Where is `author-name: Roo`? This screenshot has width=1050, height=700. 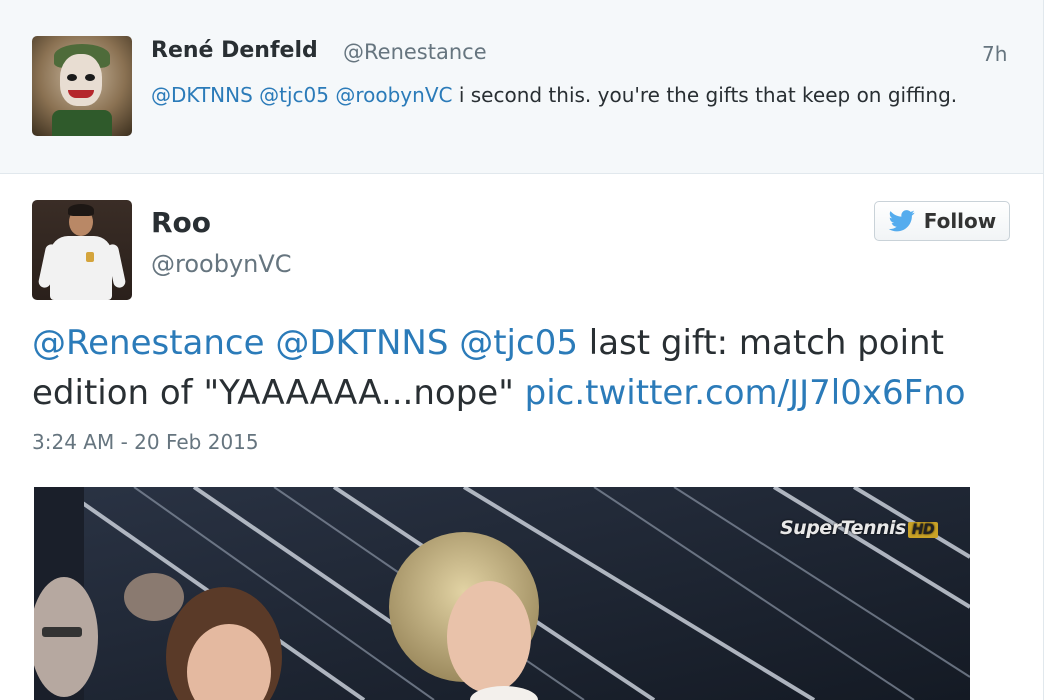 author-name: Roo is located at coordinates (181, 222).